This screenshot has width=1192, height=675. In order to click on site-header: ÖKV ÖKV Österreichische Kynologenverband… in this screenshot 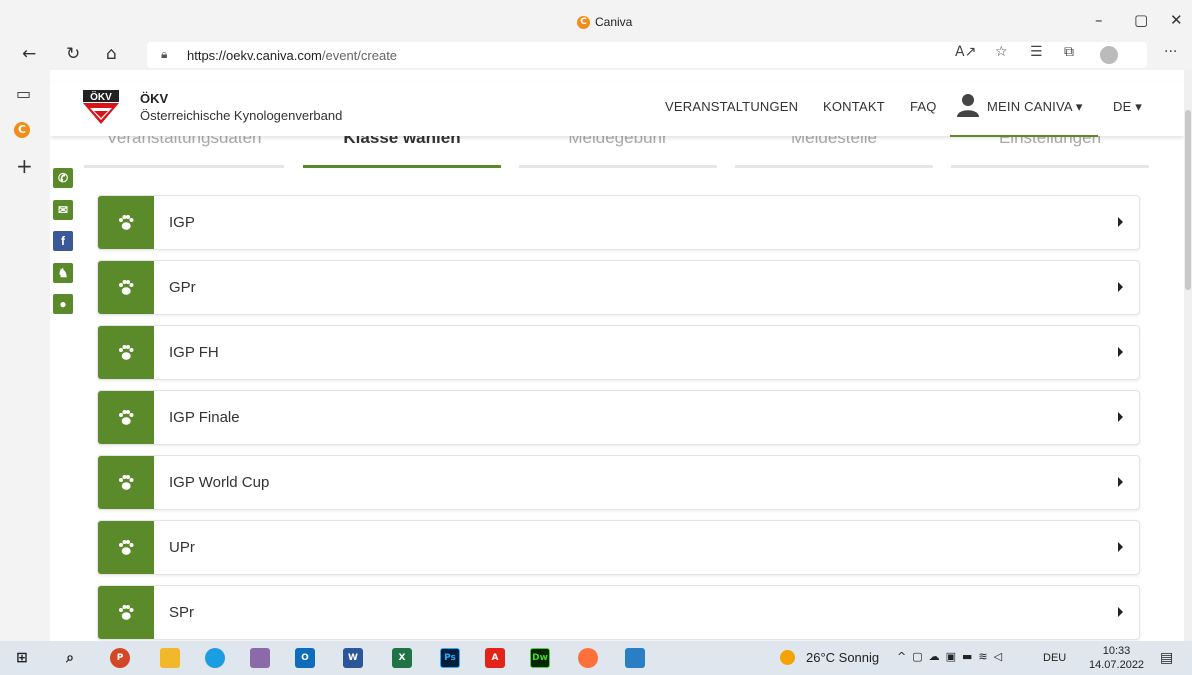, I will do `click(617, 109)`.